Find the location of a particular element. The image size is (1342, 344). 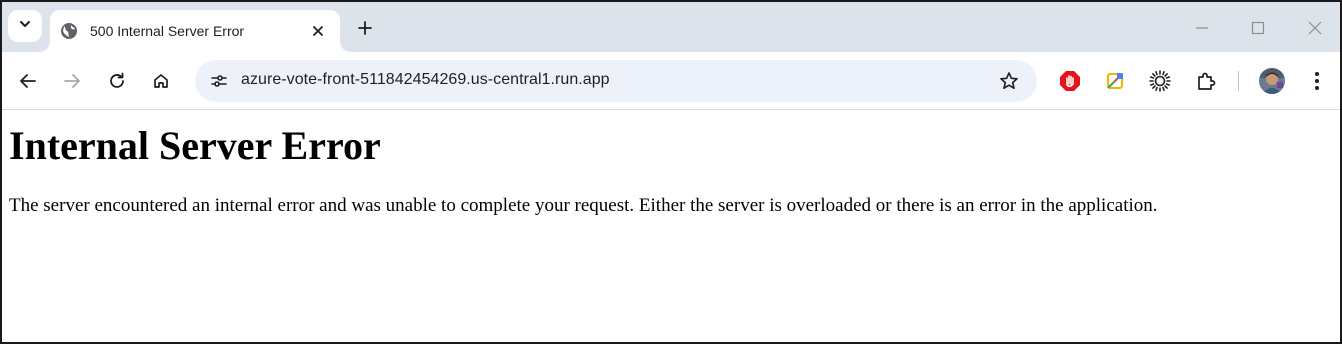

puzzle-icon is located at coordinates (1207, 81).